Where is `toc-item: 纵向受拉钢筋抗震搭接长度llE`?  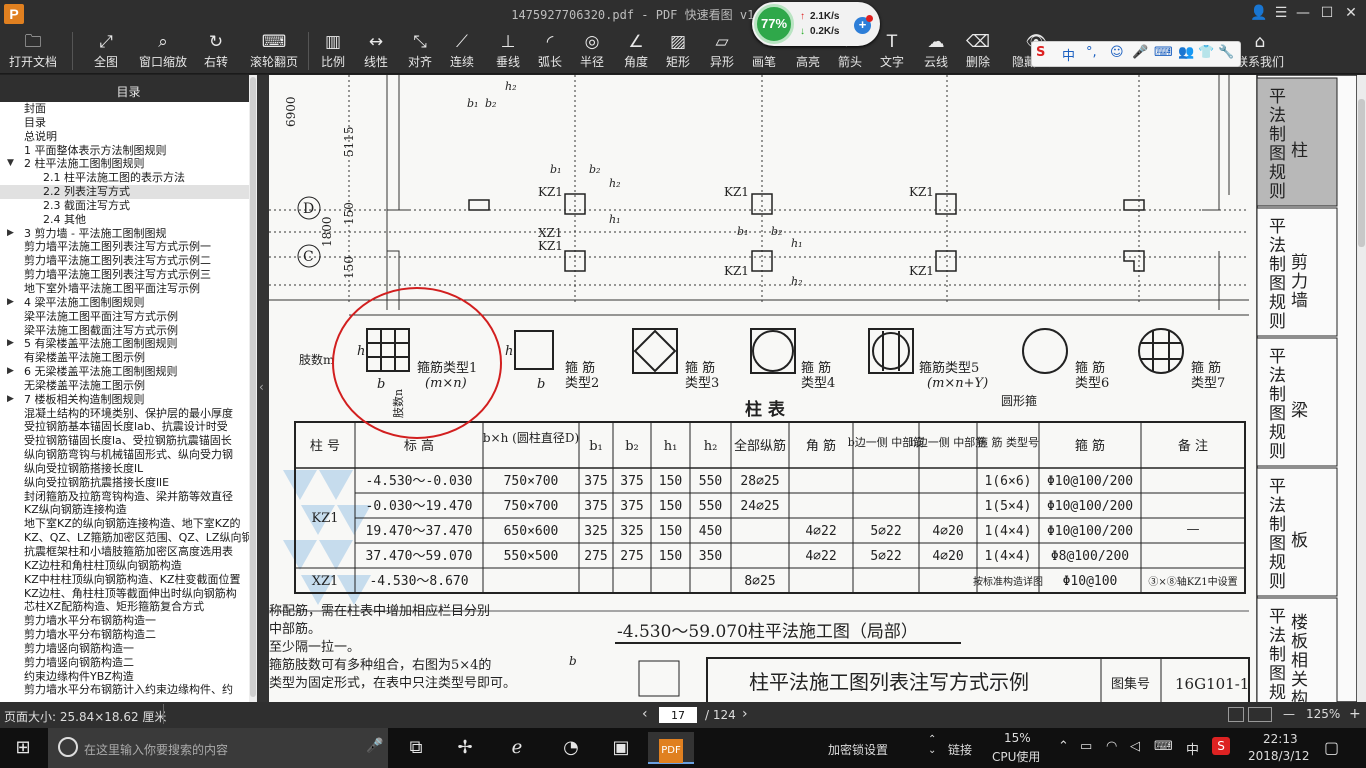 toc-item: 纵向受拉钢筋抗震搭接长度llE is located at coordinates (124, 483).